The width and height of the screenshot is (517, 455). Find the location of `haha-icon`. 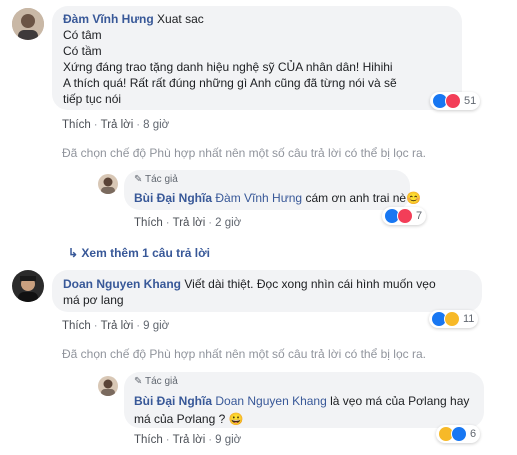

haha-icon is located at coordinates (452, 319).